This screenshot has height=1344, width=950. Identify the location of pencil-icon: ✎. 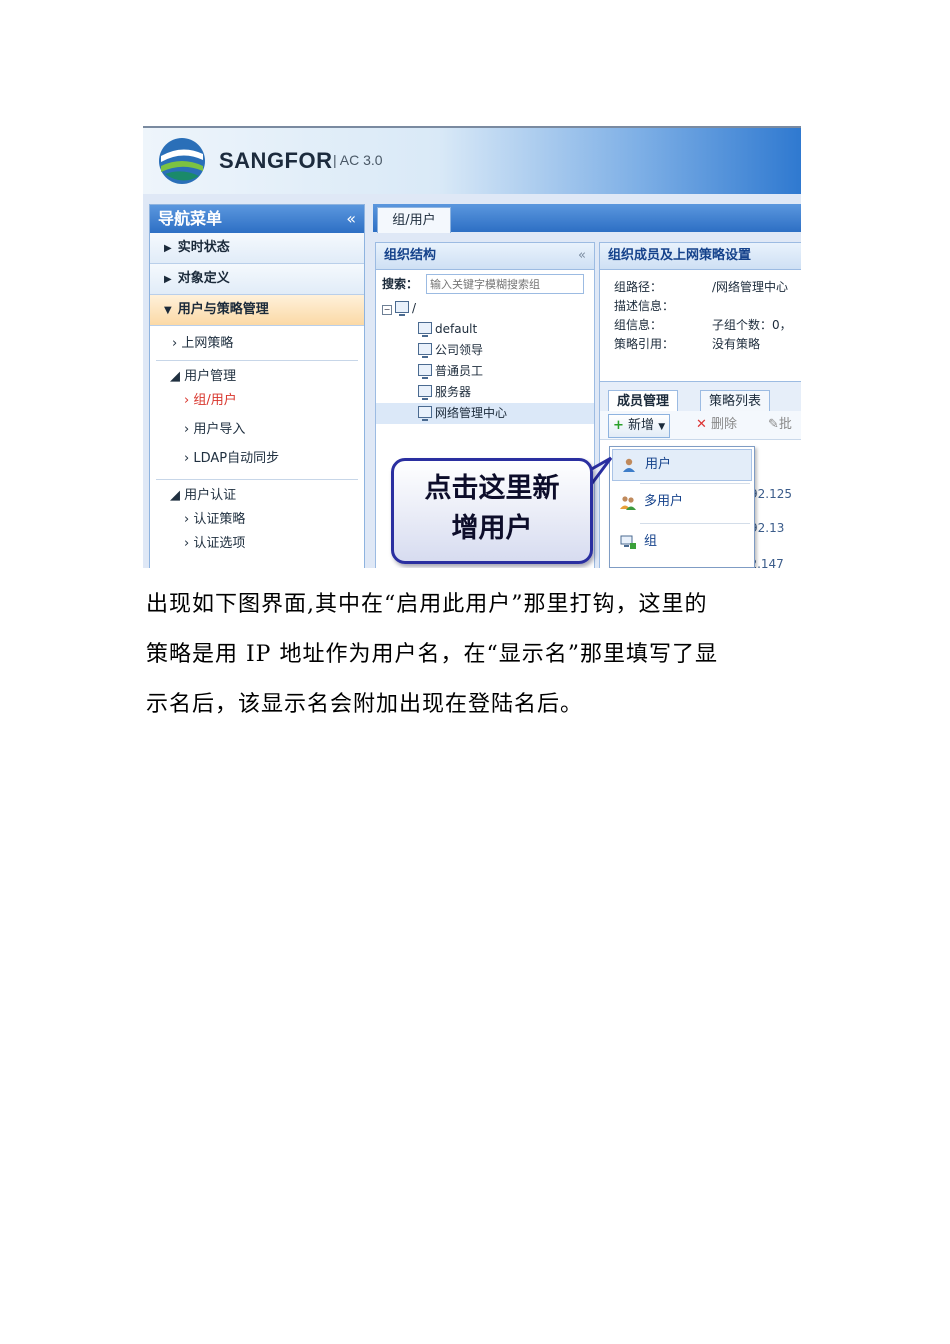
(773, 424).